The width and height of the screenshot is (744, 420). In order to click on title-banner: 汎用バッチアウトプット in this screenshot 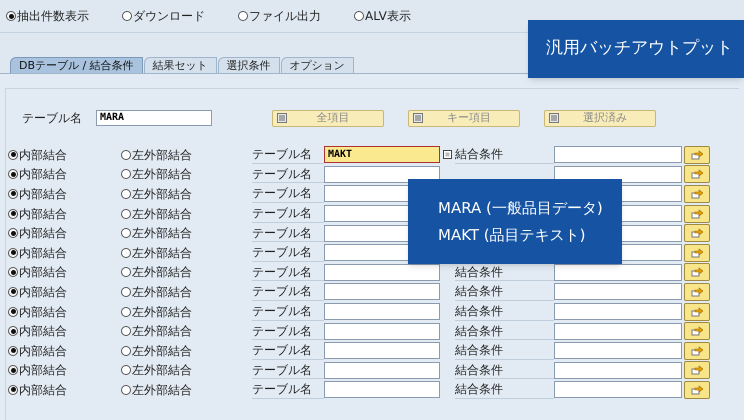, I will do `click(636, 49)`.